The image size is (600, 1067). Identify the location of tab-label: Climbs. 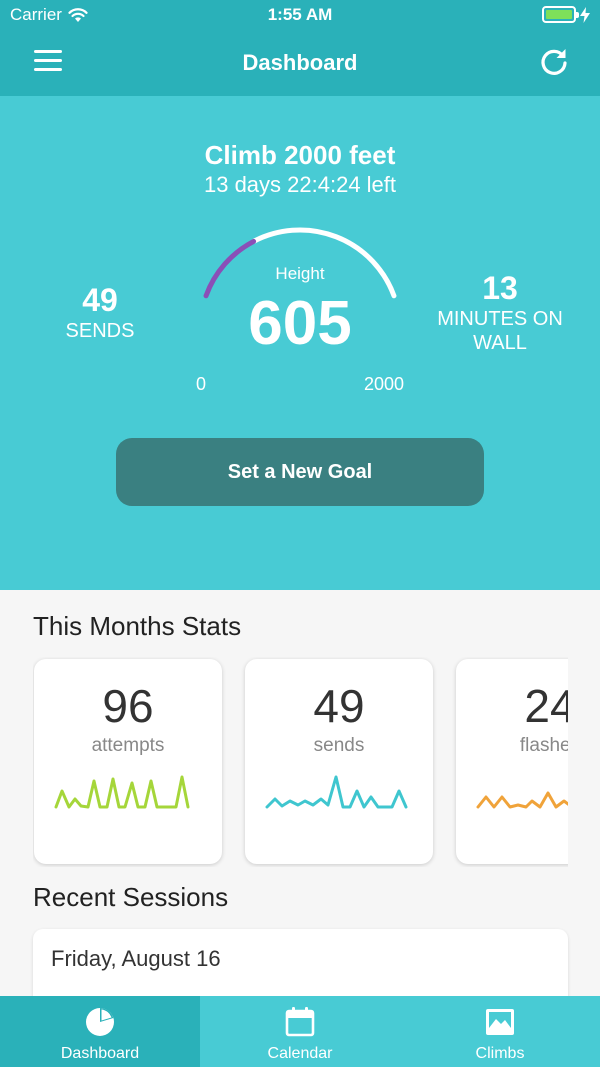
(500, 1053).